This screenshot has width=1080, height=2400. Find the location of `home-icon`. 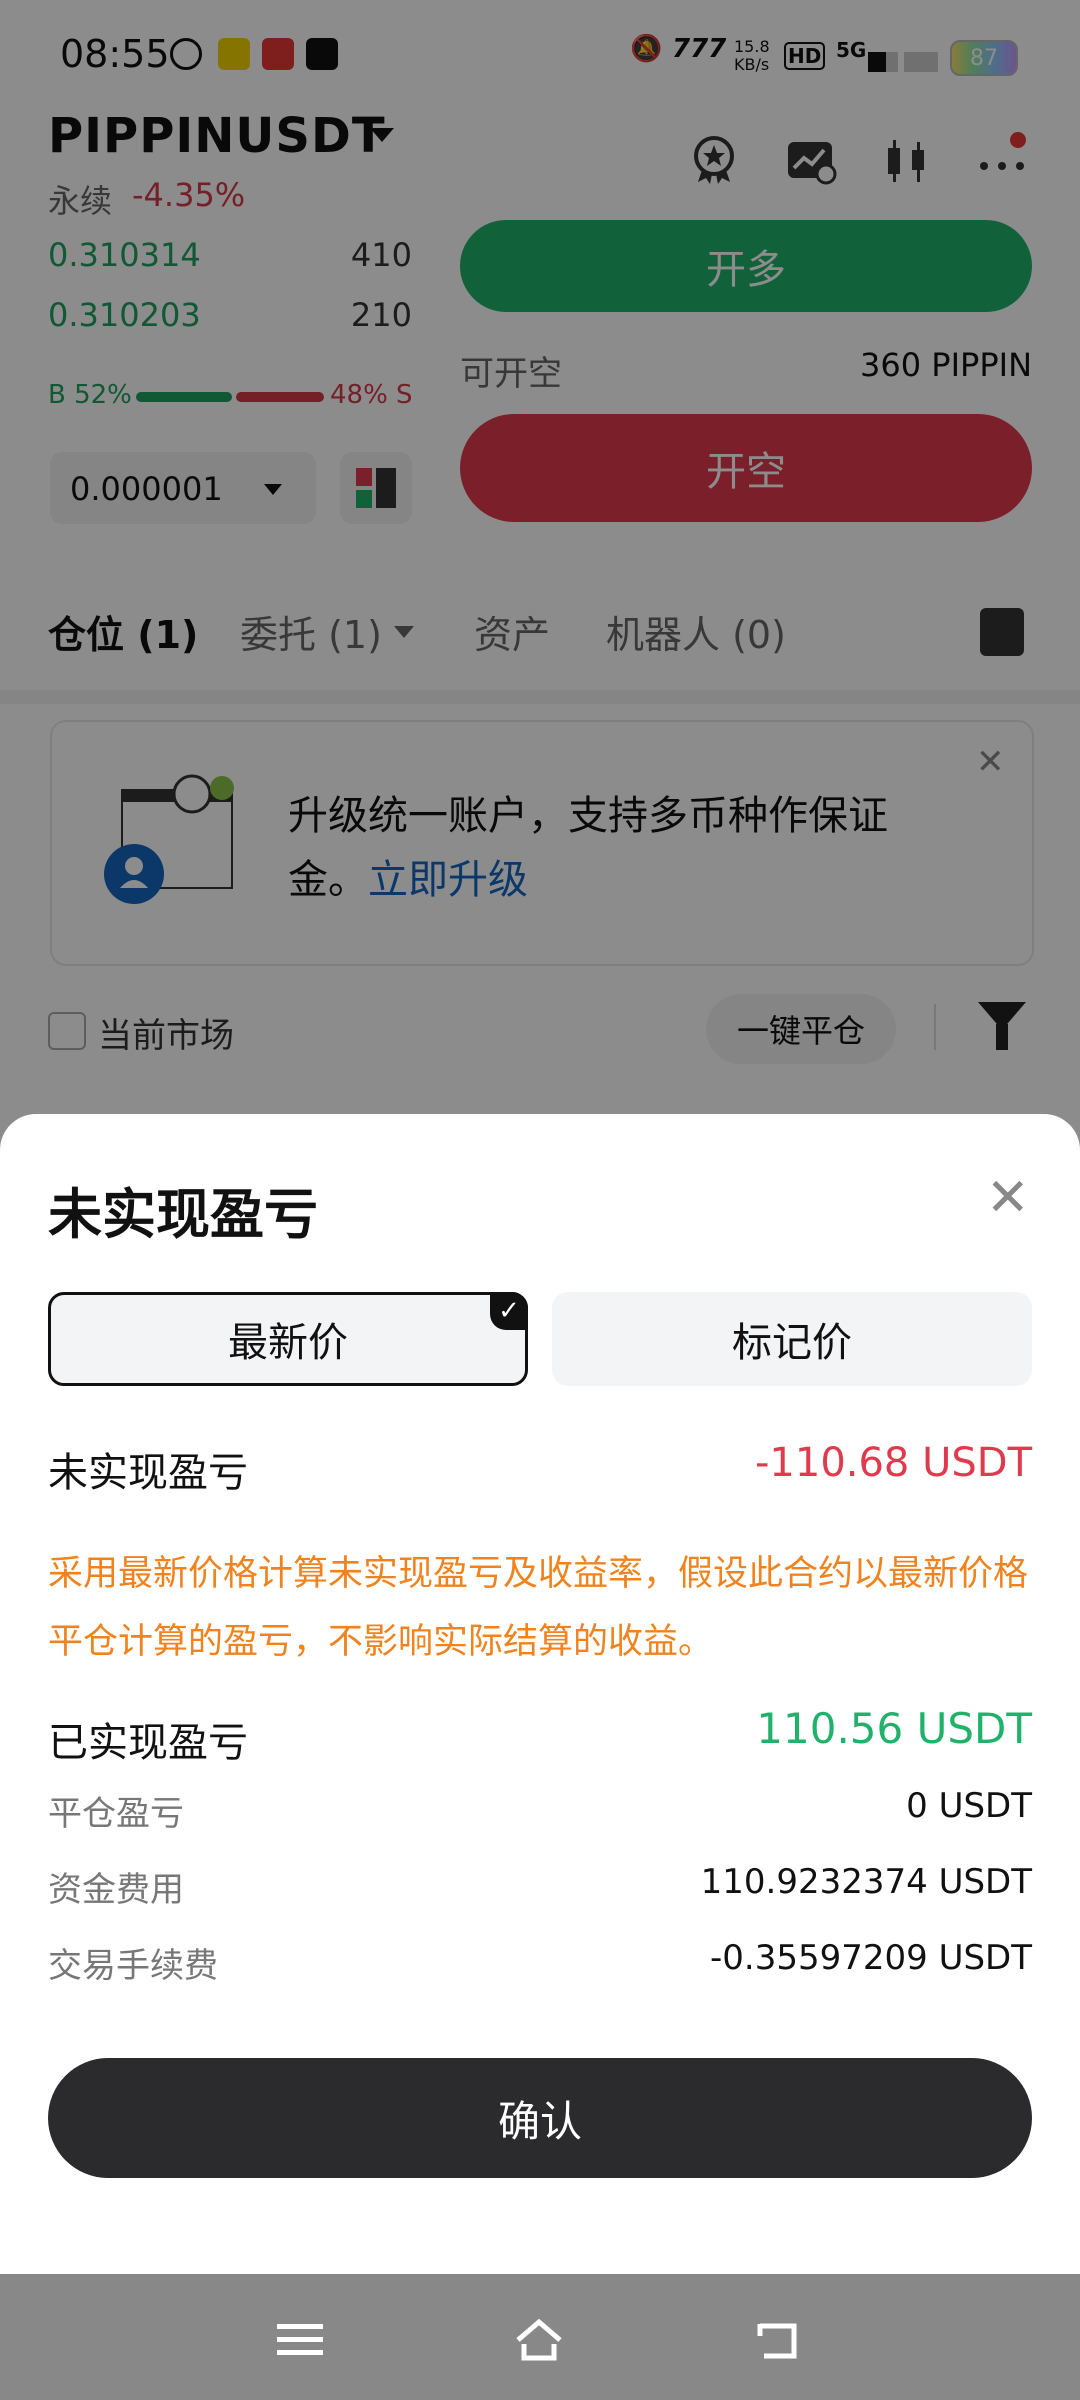

home-icon is located at coordinates (539, 2340).